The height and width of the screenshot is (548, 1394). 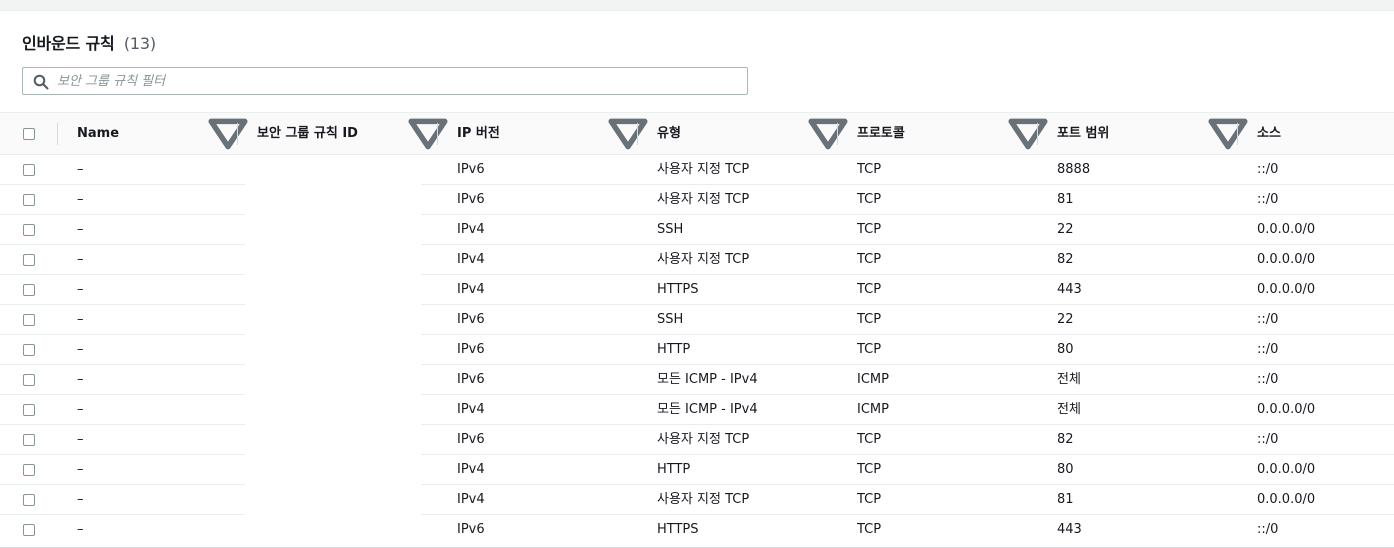 What do you see at coordinates (697, 440) in the screenshot?
I see `table-row: – IPv6 사용자 지정 TCP TCP 82 ::/0` at bounding box center [697, 440].